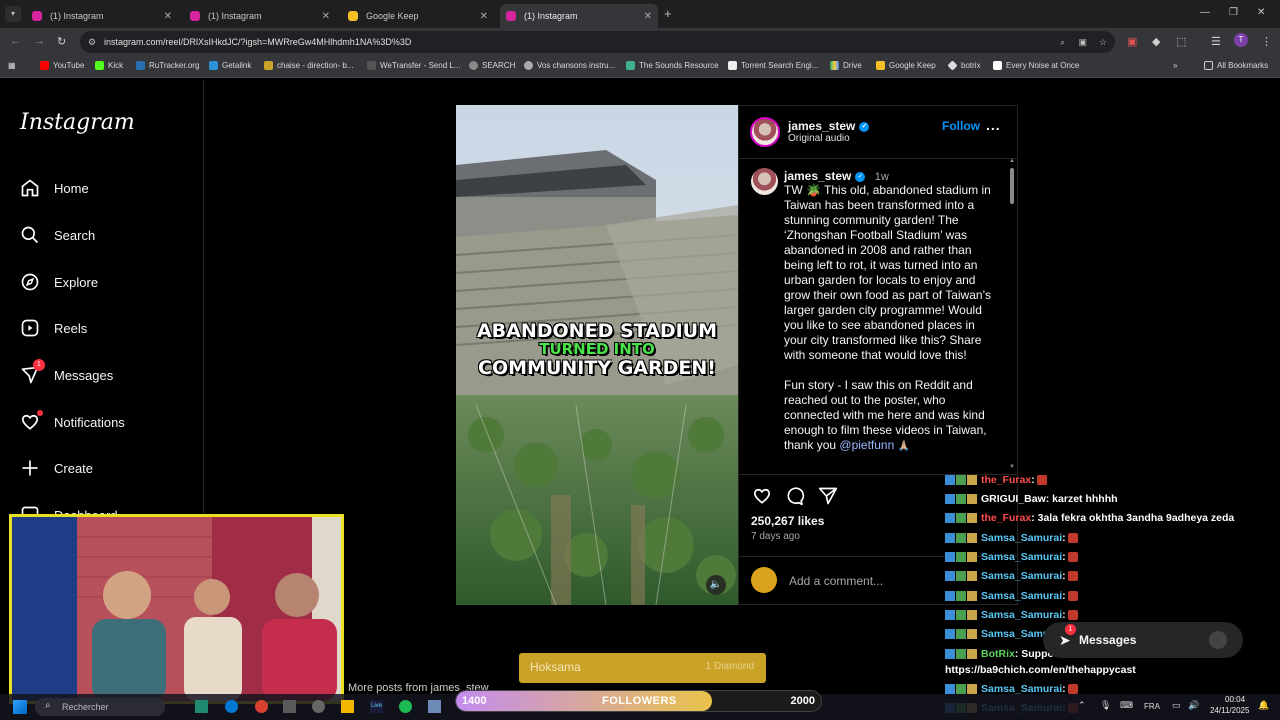 The width and height of the screenshot is (1280, 720). I want to click on cast-icon: ▣, so click(1082, 42).